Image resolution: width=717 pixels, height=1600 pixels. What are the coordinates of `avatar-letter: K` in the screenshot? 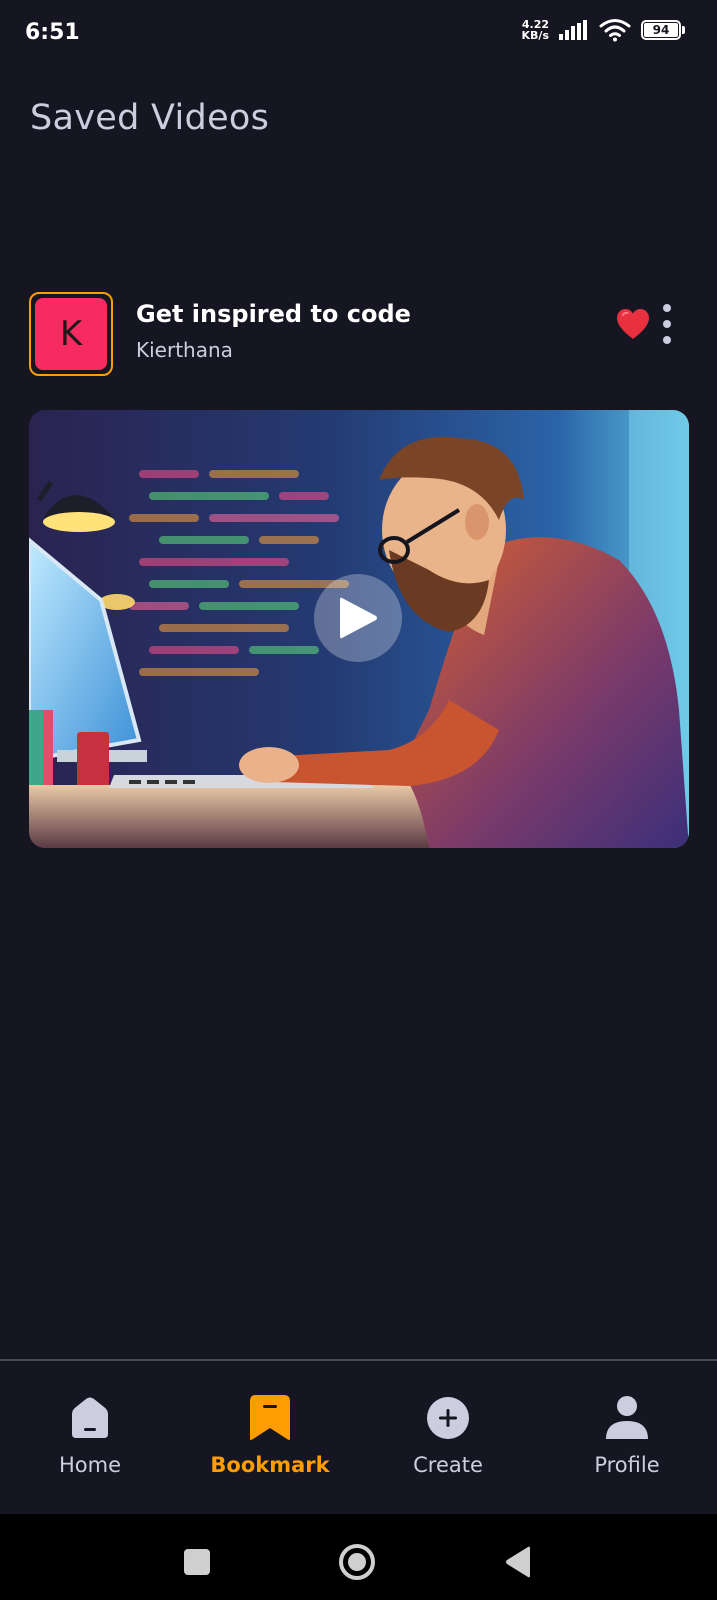 It's located at (71, 334).